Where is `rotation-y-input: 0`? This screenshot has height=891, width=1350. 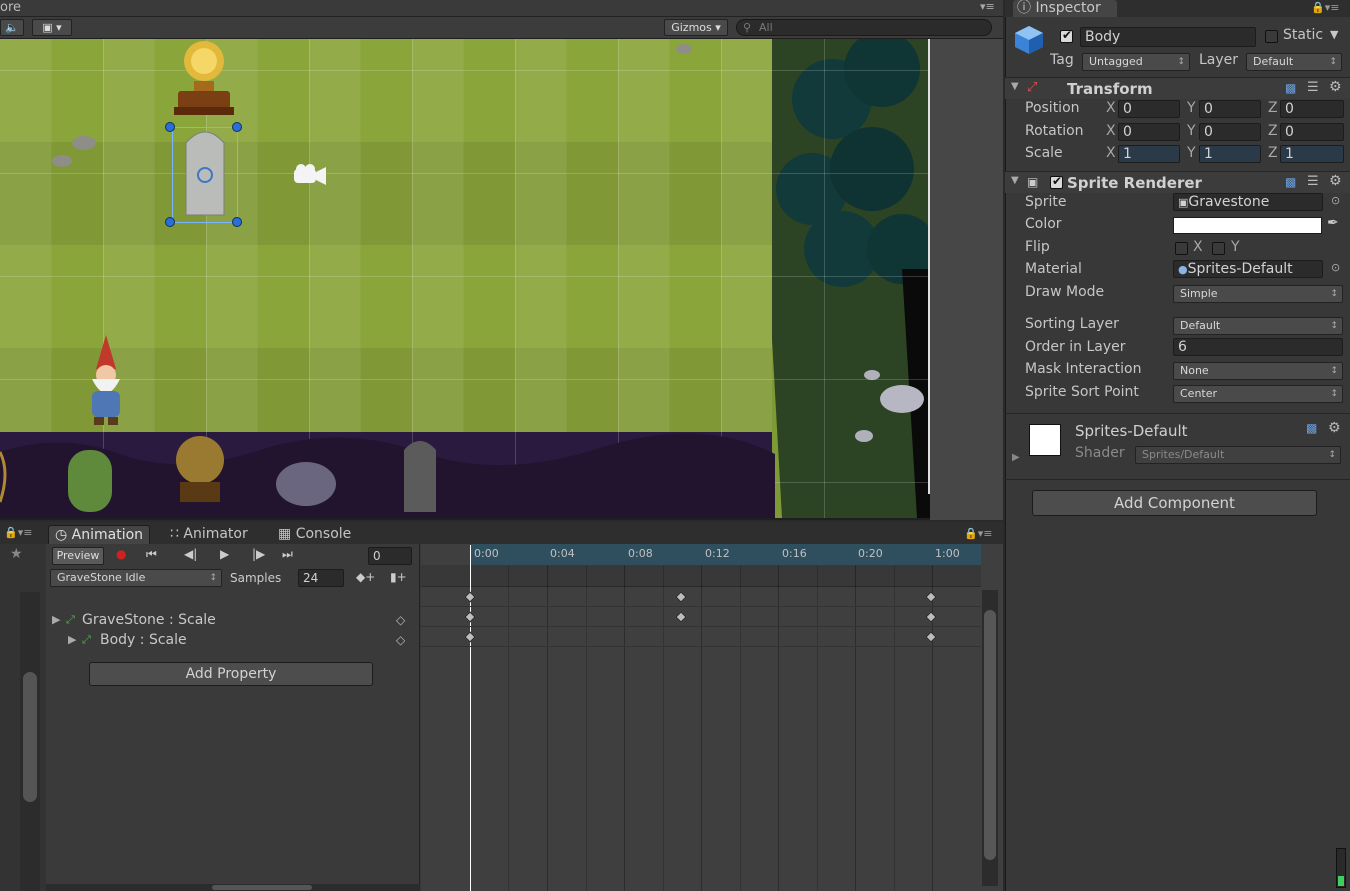
rotation-y-input: 0 is located at coordinates (1230, 132).